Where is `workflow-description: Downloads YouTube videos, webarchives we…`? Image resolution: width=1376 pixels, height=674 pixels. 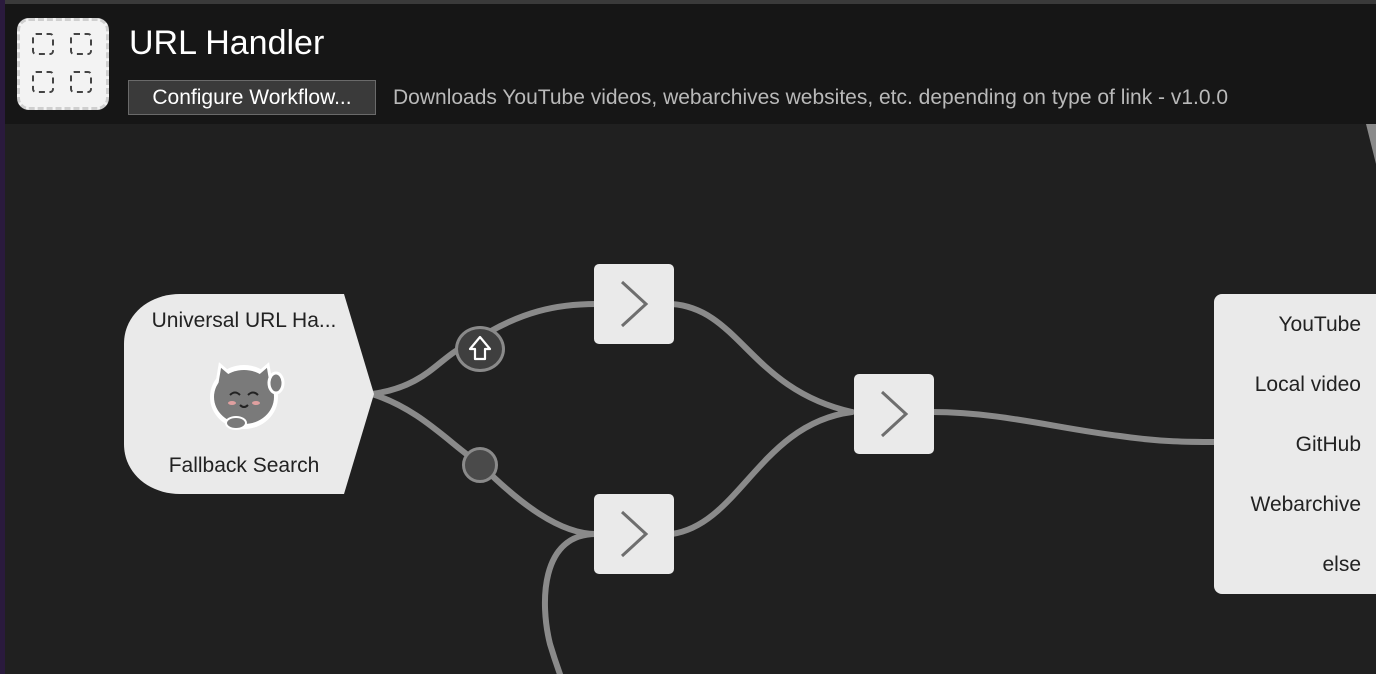
workflow-description: Downloads YouTube videos, webarchives we… is located at coordinates (811, 97).